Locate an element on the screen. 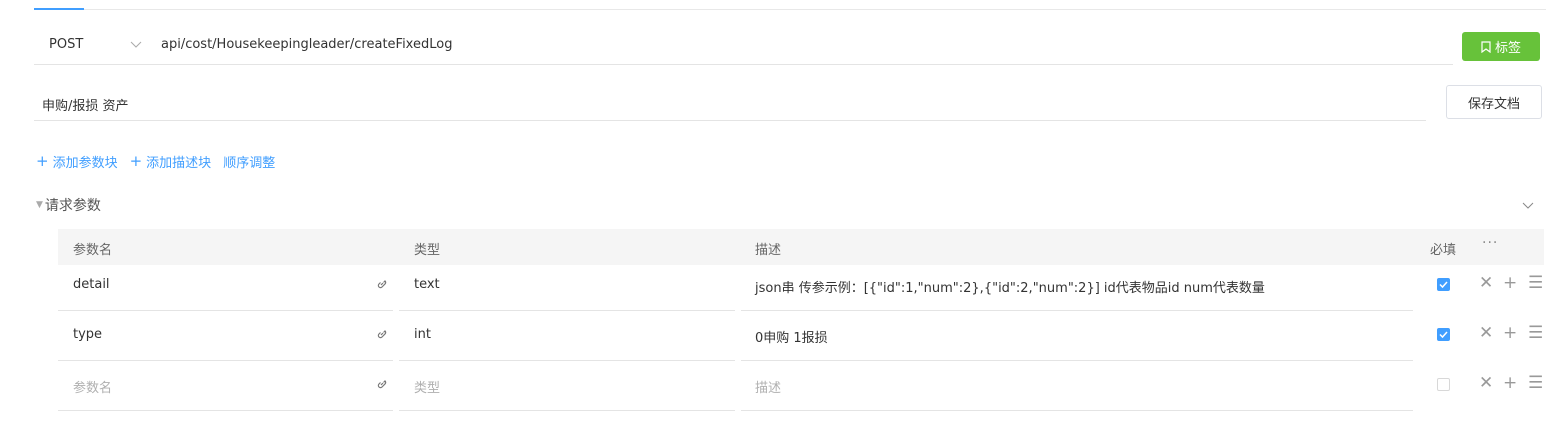 Image resolution: width=1568 pixels, height=435 pixels. more-icon: ··· is located at coordinates (1490, 243).